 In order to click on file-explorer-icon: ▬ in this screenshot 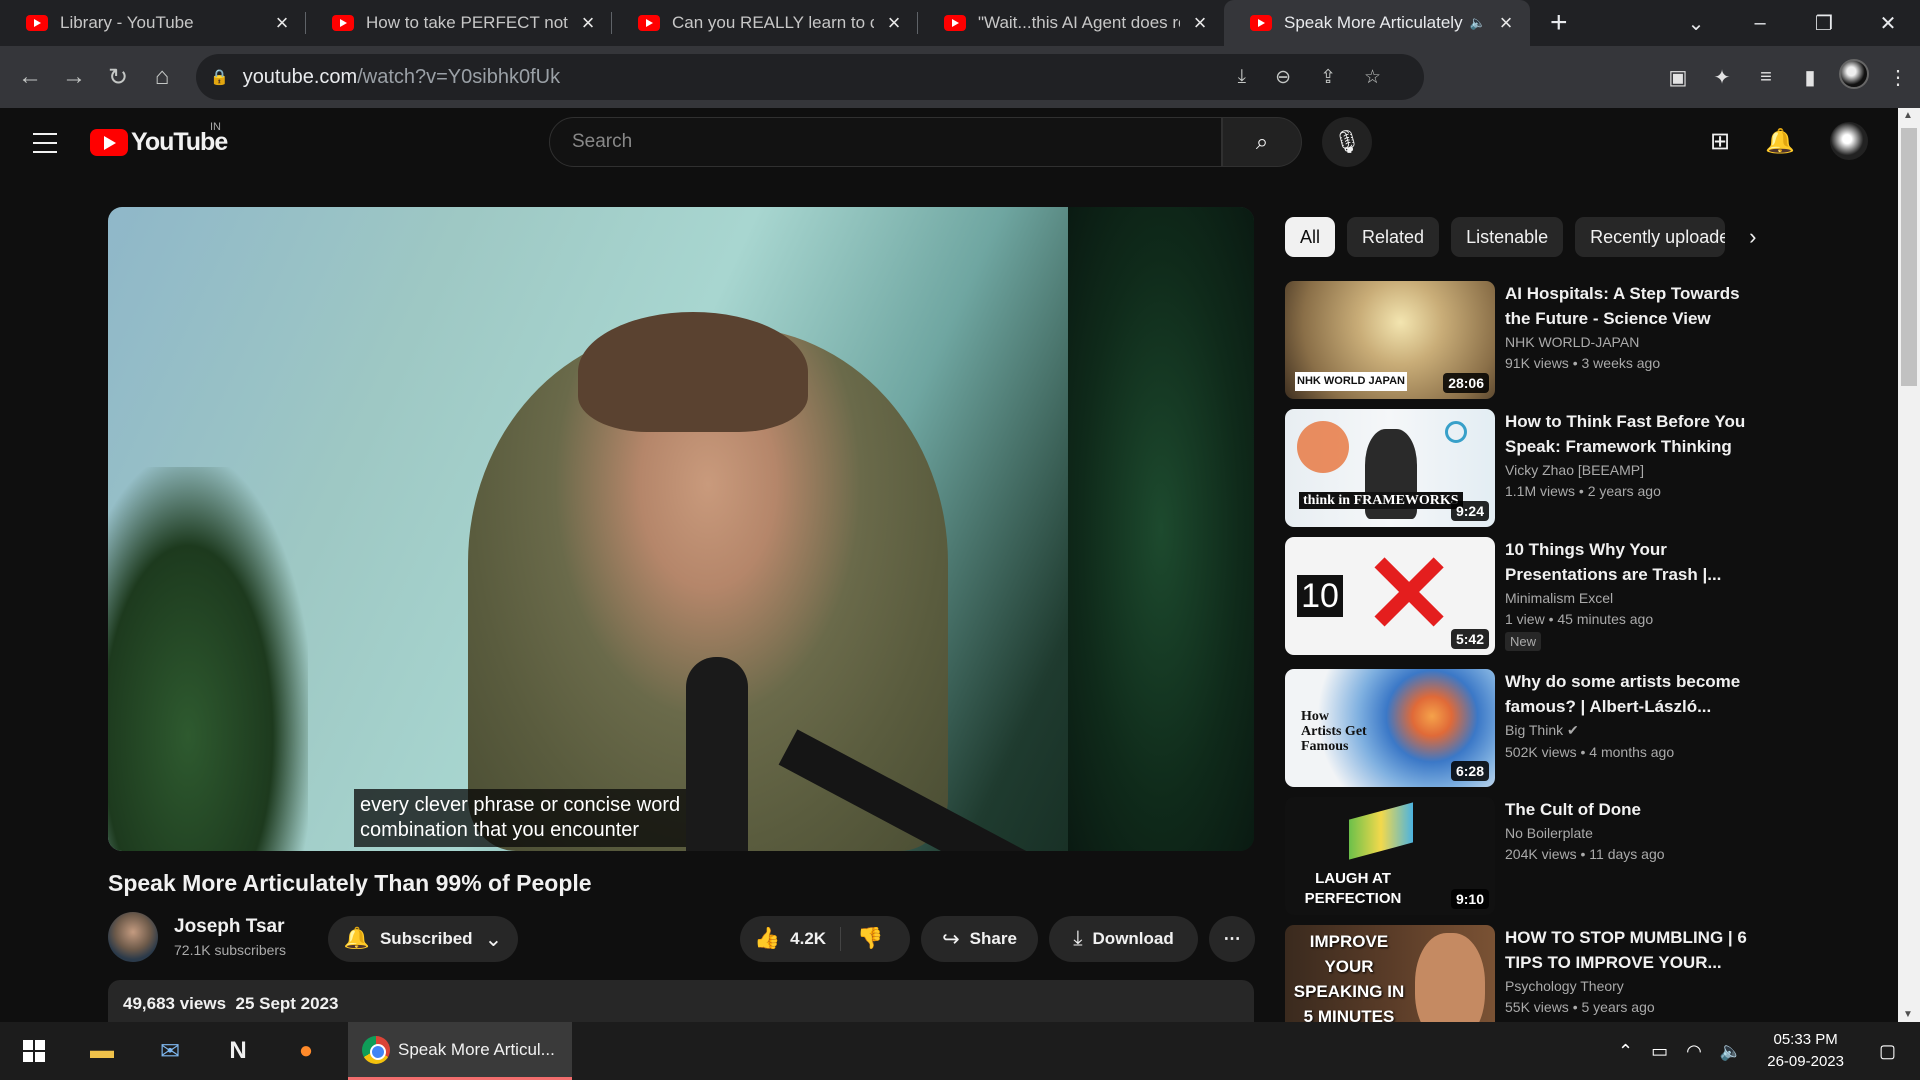, I will do `click(102, 1051)`.